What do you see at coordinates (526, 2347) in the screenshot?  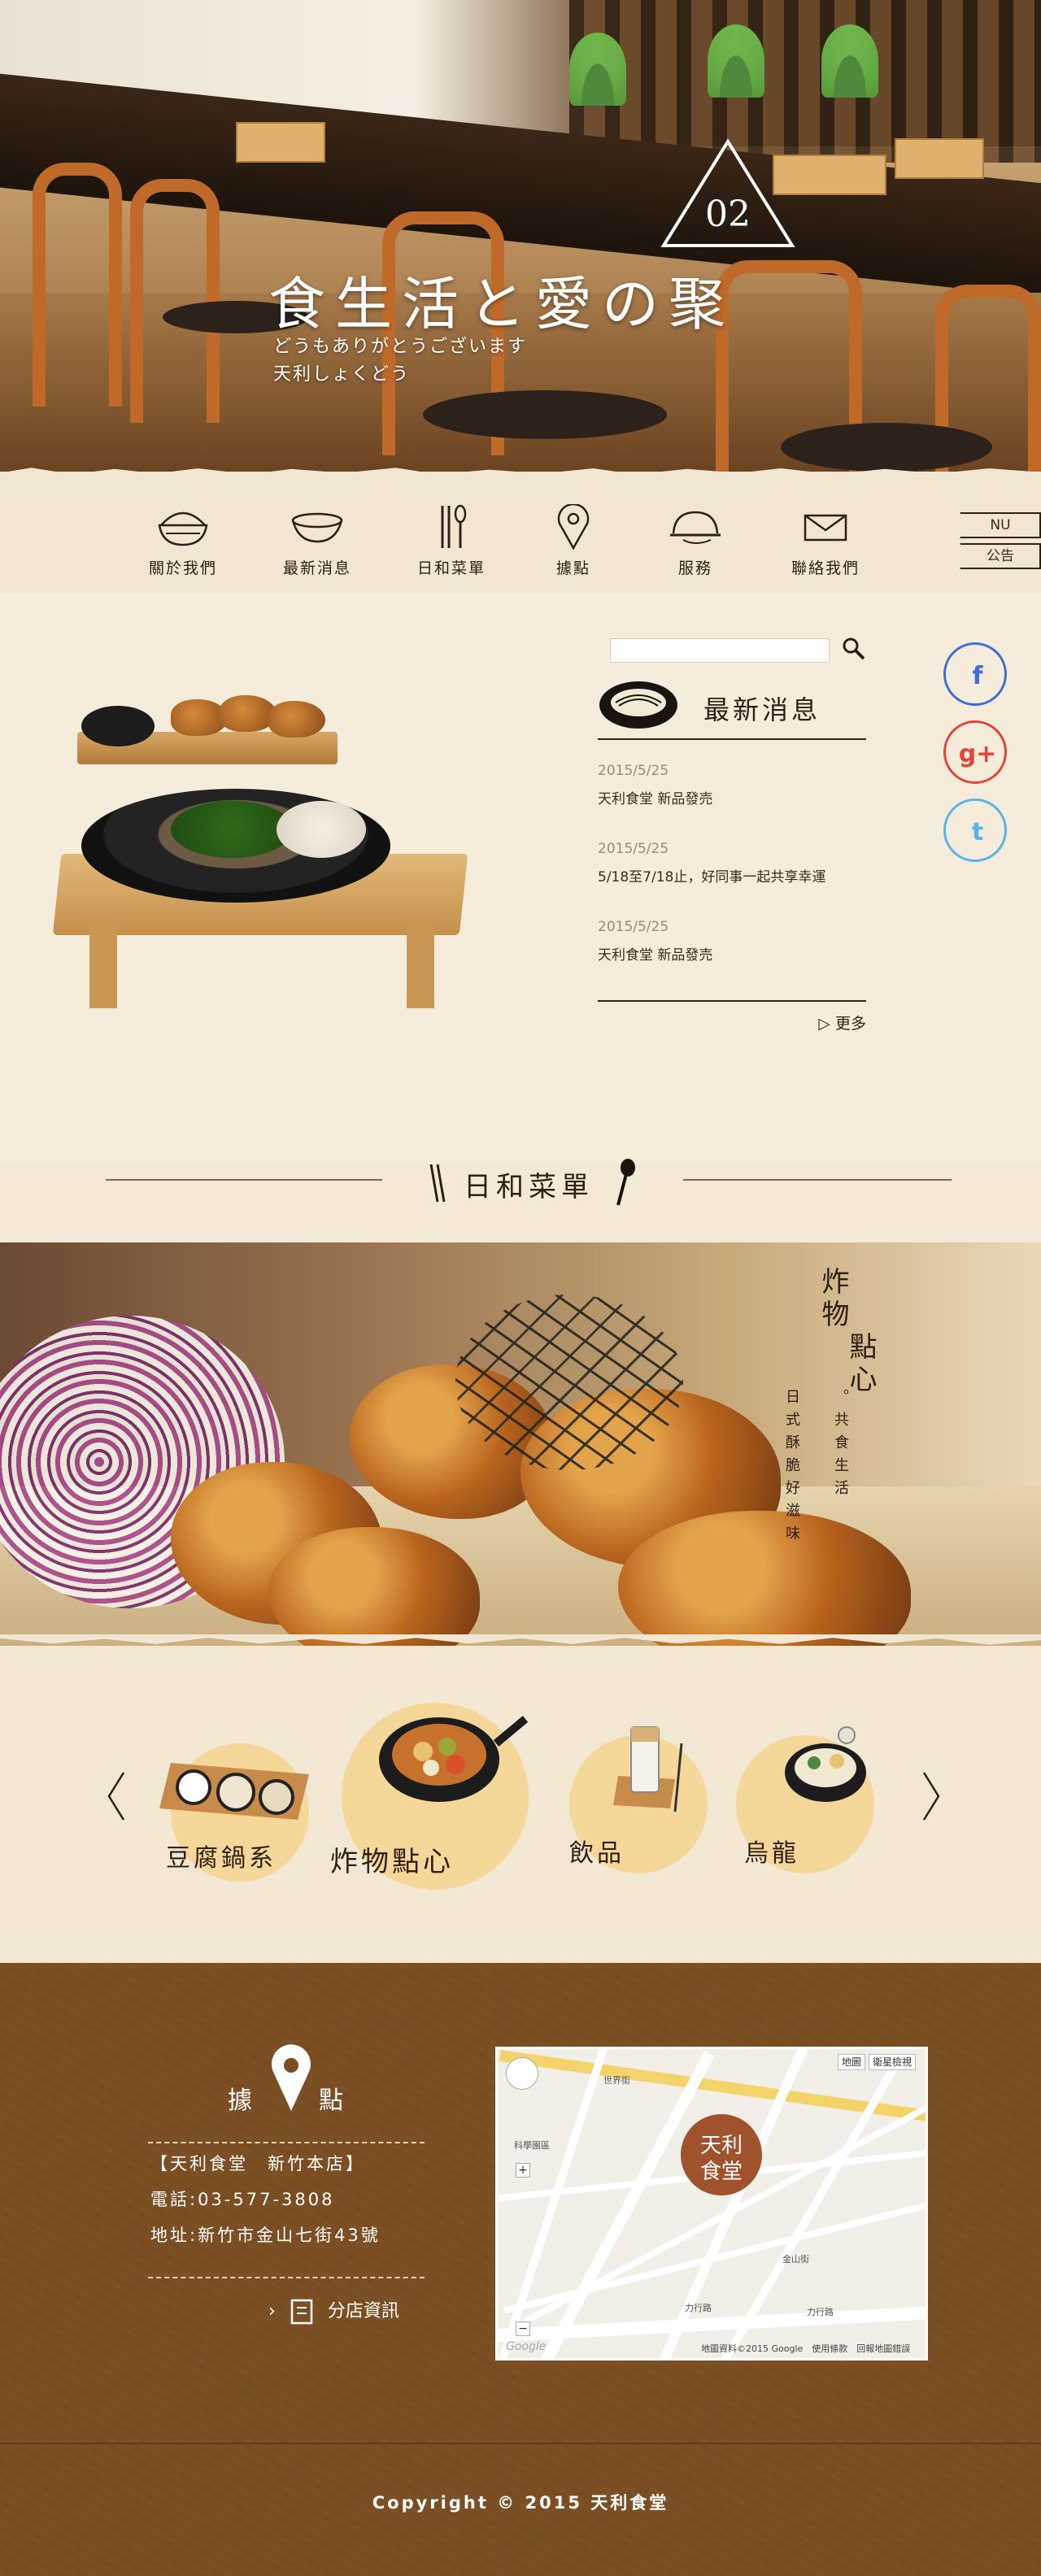 I see `google-logo: Google` at bounding box center [526, 2347].